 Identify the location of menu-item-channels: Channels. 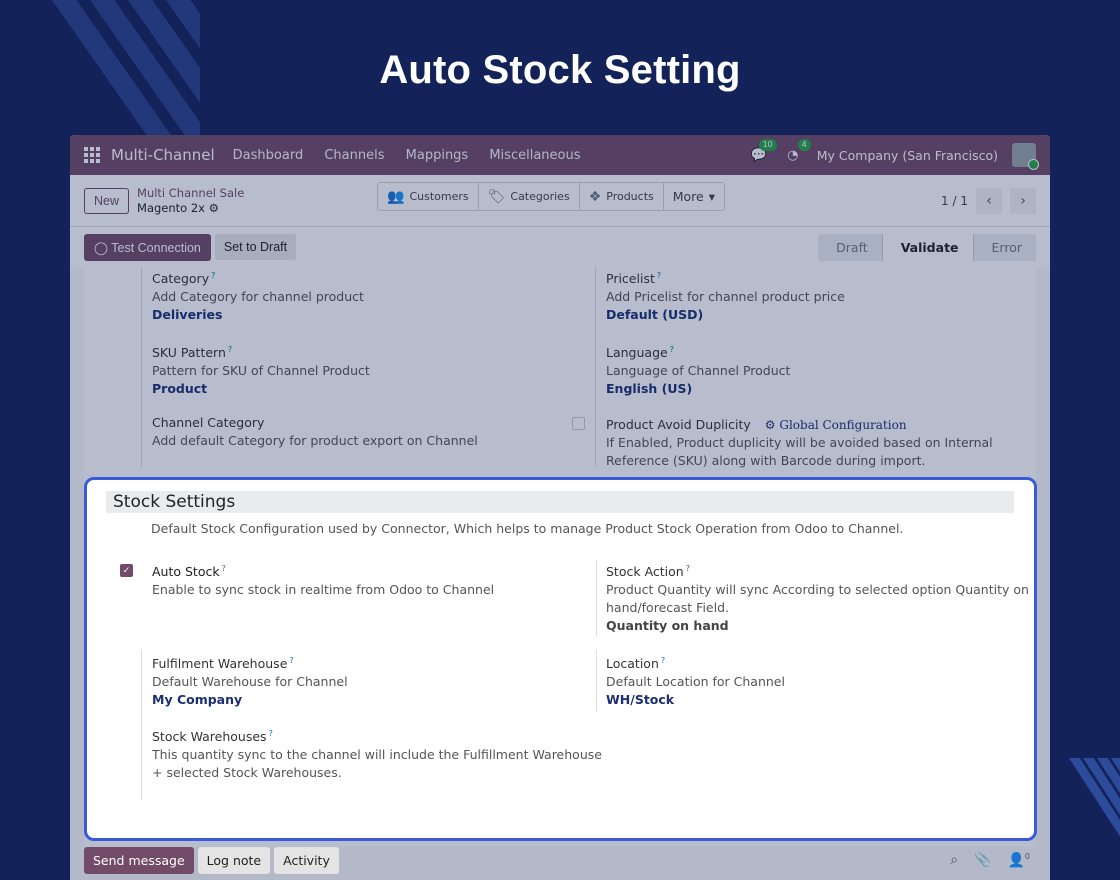
(354, 155).